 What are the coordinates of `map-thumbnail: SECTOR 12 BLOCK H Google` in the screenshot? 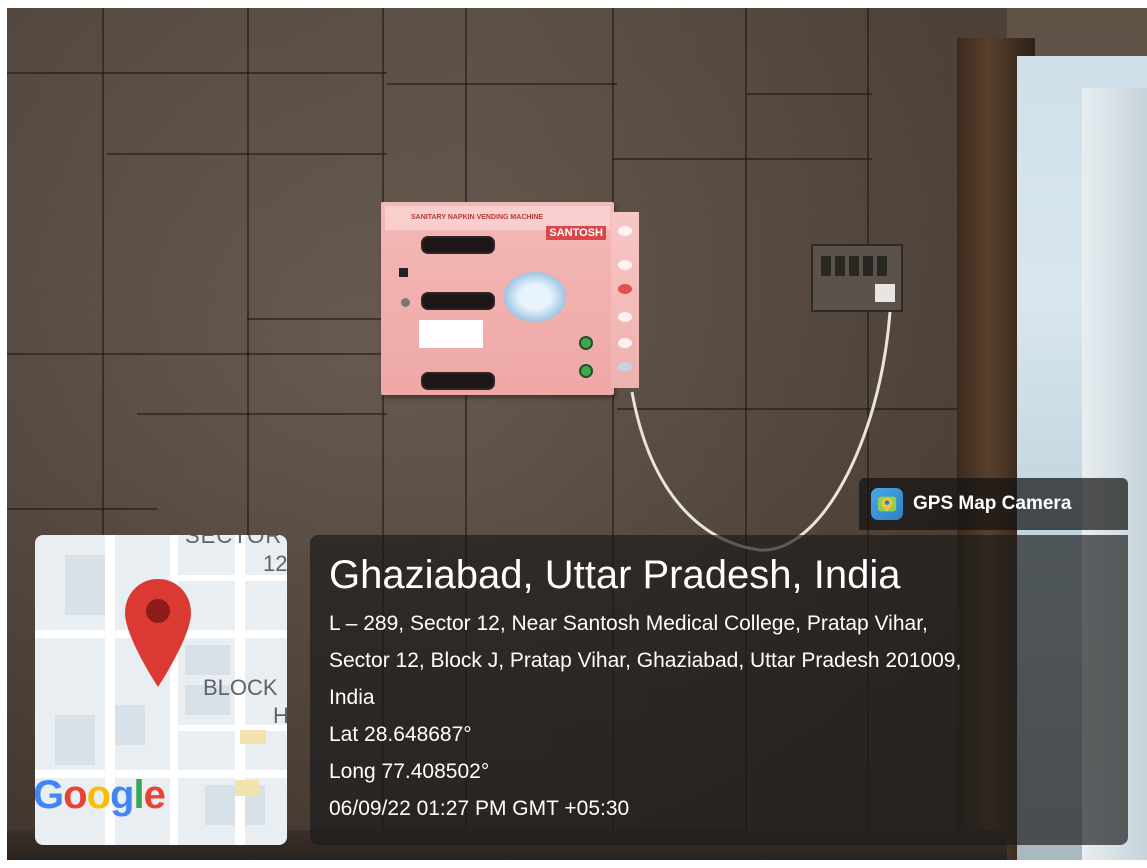 It's located at (161, 690).